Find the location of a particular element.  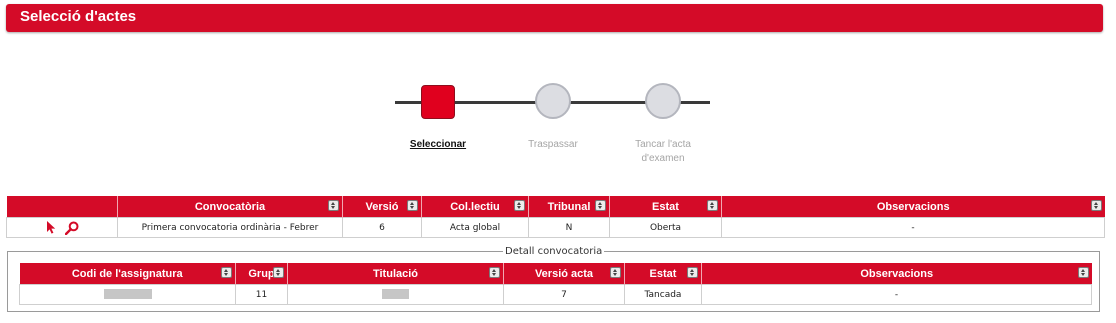

col-label: Tribunal is located at coordinates (569, 206).